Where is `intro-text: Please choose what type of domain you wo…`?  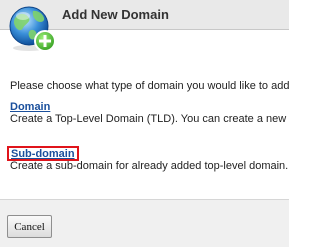 intro-text: Please choose what type of domain you wo… is located at coordinates (149, 86).